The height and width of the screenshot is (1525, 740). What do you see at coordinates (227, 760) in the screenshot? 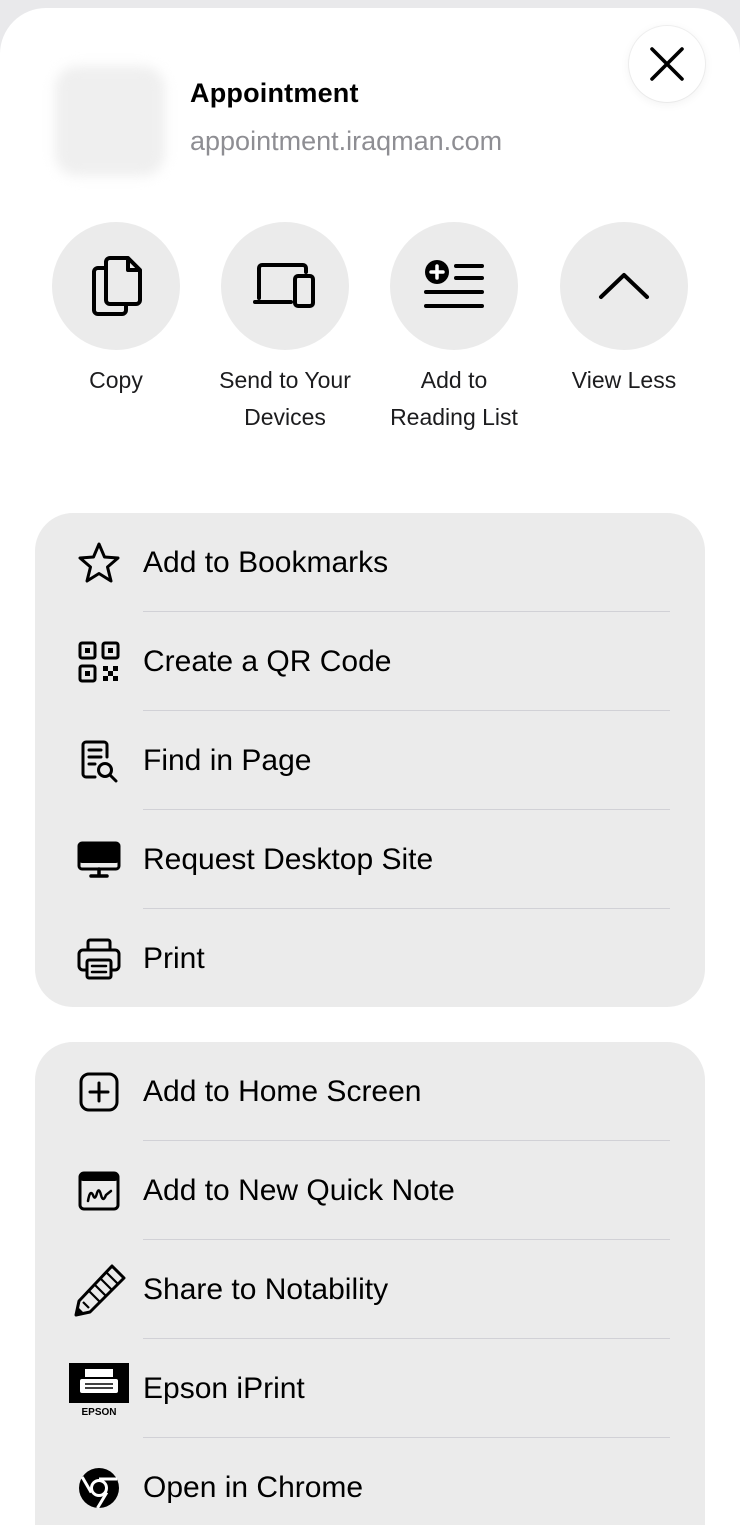
I see `find-in-page-label: Find in Page` at bounding box center [227, 760].